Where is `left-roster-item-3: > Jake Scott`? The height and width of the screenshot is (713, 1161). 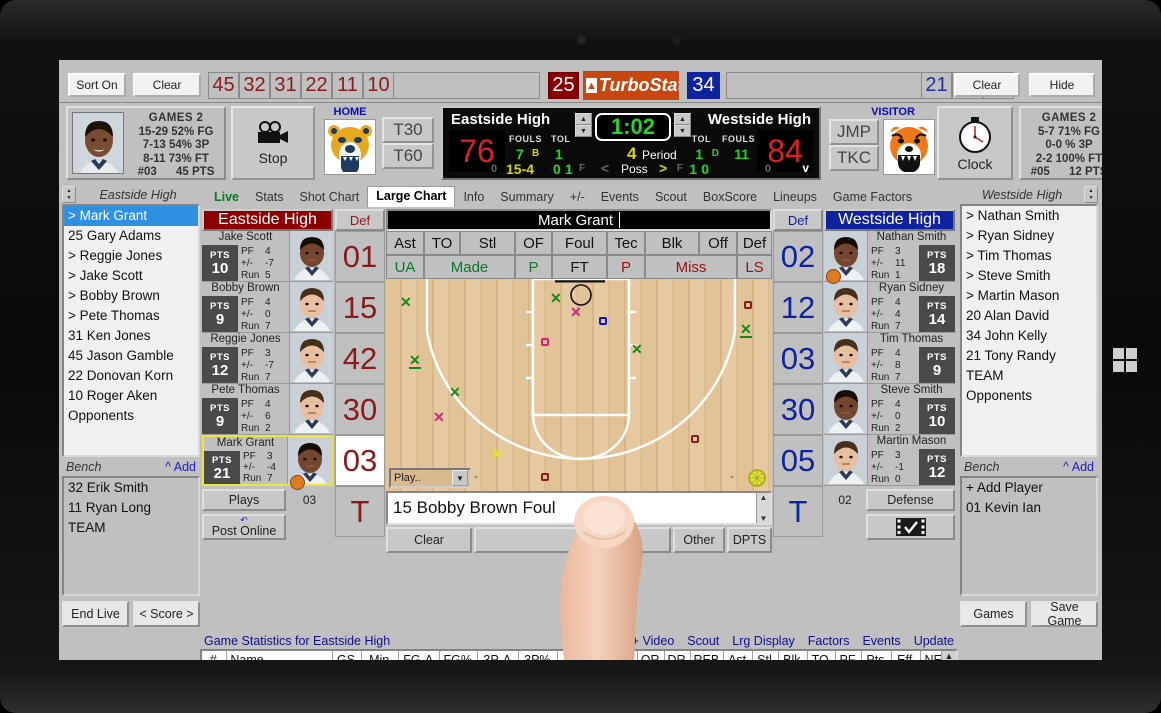
left-roster-item-3: > Jake Scott is located at coordinates (131, 276).